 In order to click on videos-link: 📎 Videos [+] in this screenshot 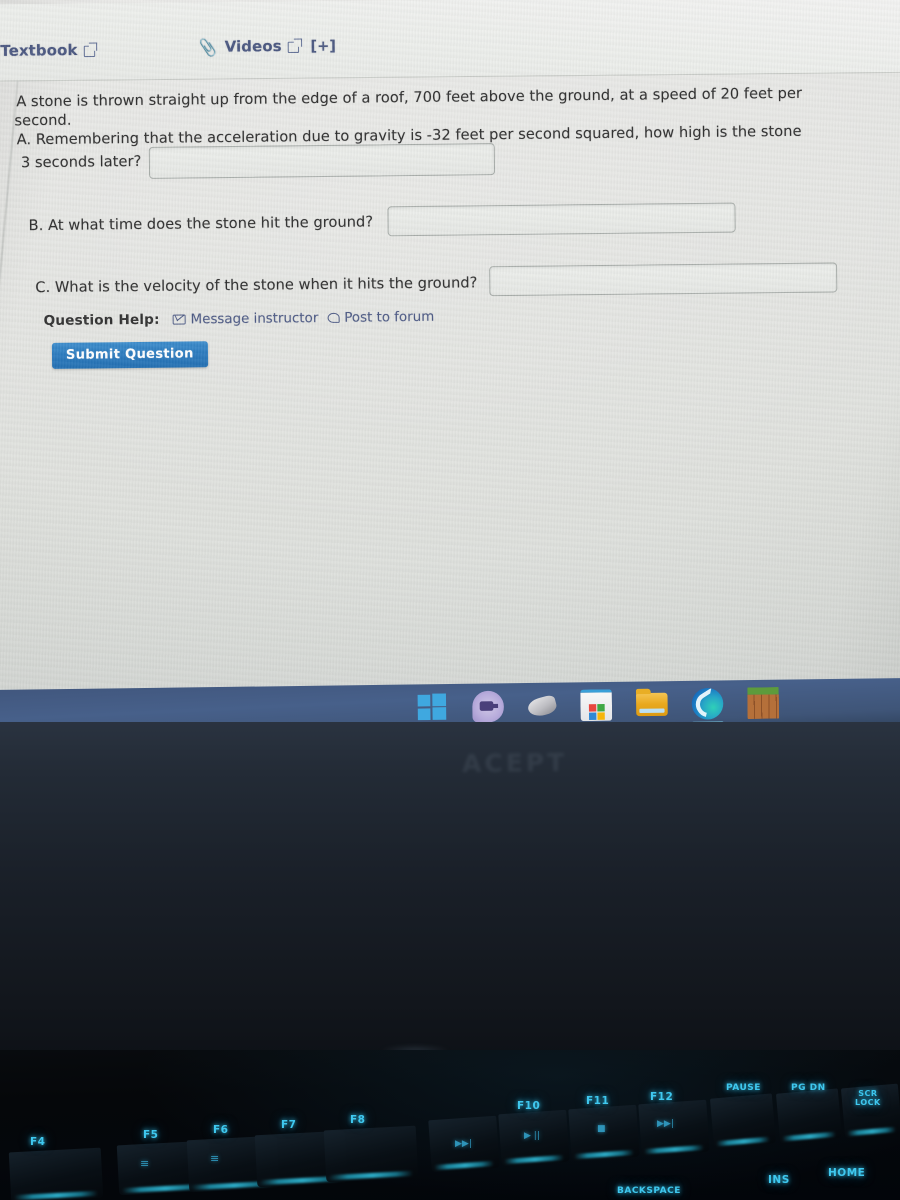, I will do `click(266, 48)`.